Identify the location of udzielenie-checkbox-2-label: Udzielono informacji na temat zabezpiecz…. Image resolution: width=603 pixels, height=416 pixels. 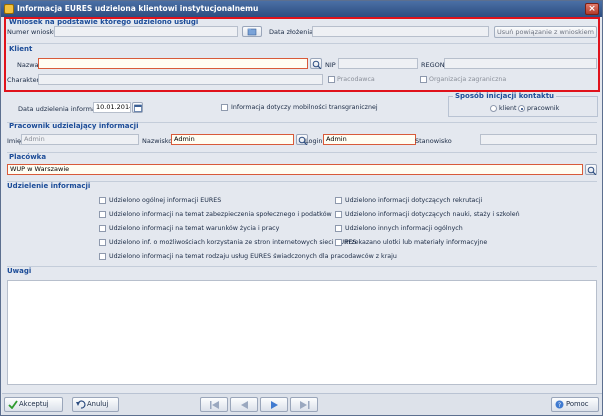
(220, 214).